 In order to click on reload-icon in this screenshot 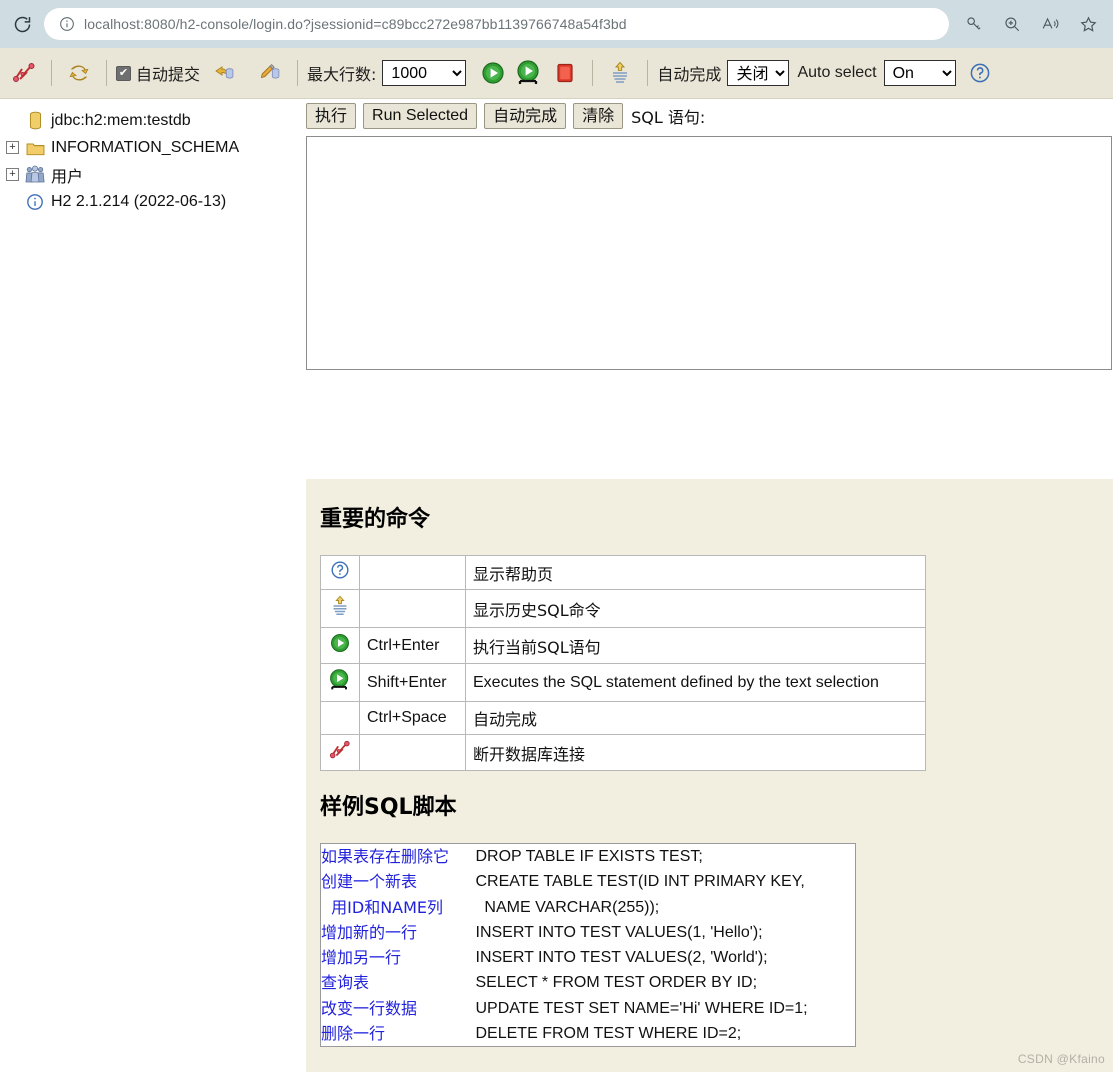, I will do `click(22, 24)`.